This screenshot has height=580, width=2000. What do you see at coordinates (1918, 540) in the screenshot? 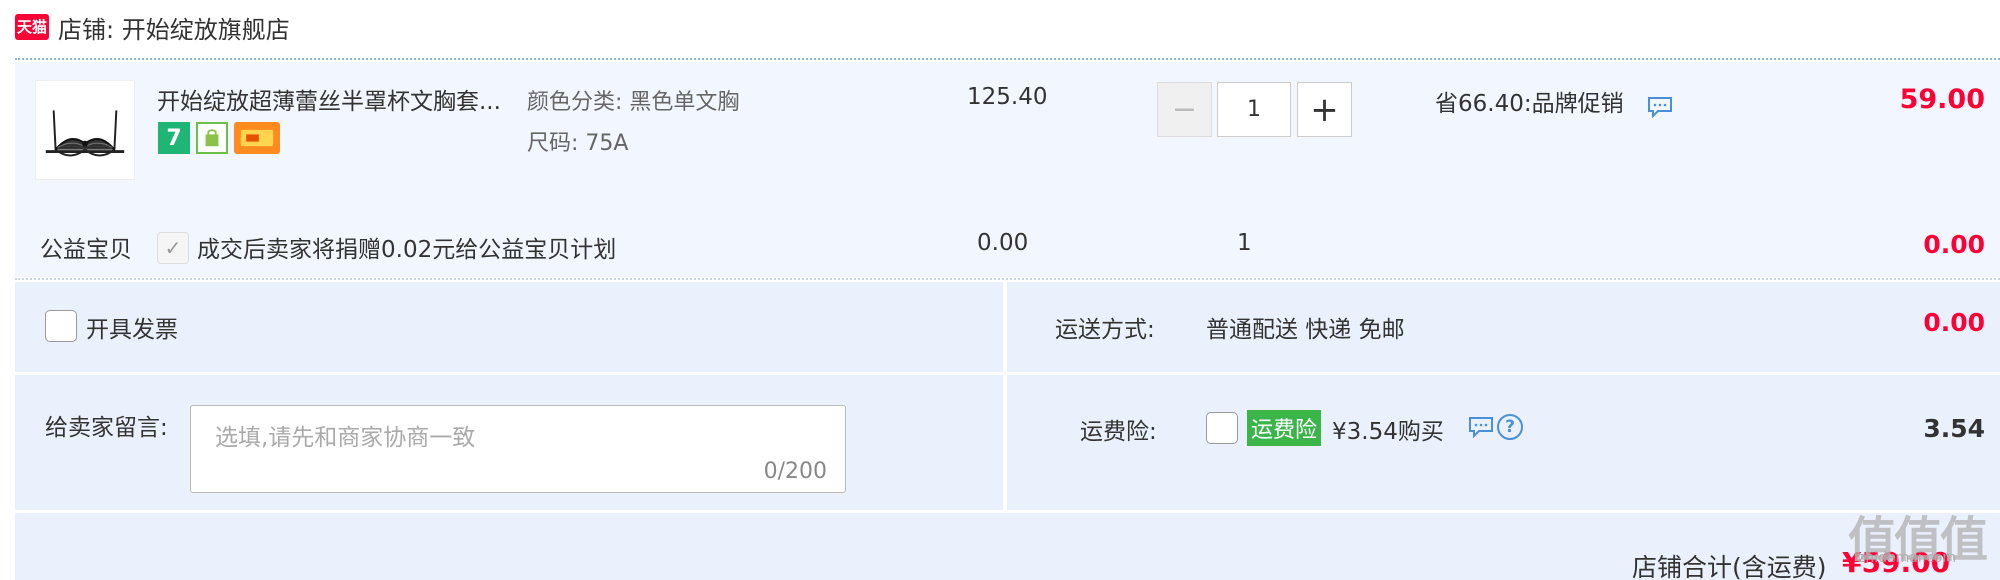
I see `site-watermark: 值值值` at bounding box center [1918, 540].